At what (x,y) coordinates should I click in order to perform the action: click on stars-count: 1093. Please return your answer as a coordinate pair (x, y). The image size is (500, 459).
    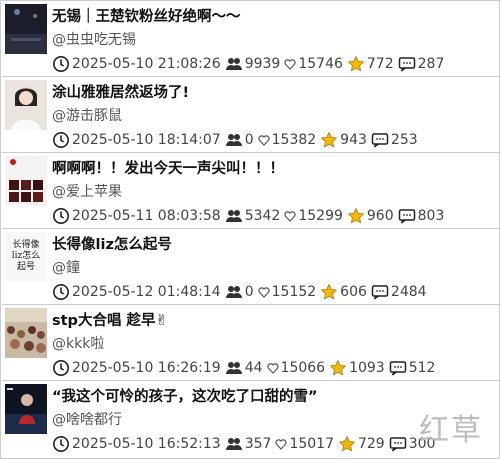
    Looking at the image, I should click on (367, 368).